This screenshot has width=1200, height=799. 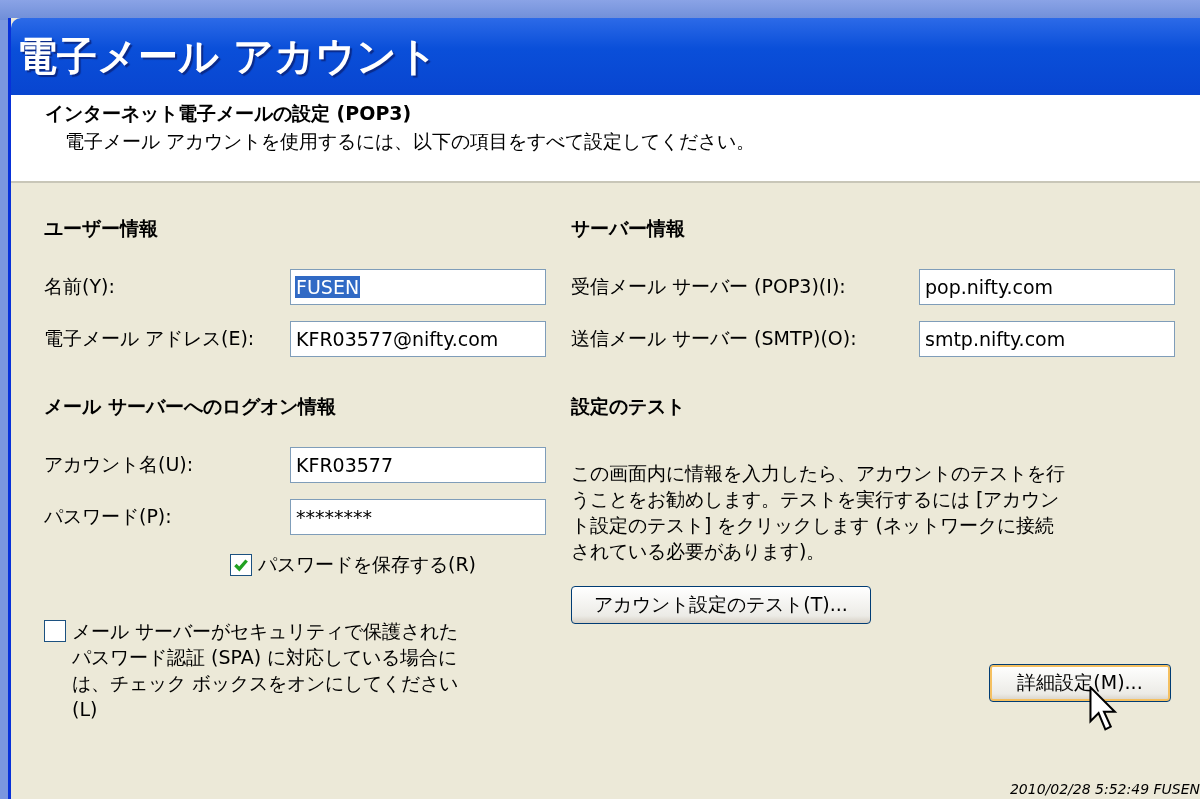 What do you see at coordinates (418, 339) in the screenshot?
I see `input-field: KFR03577@nifty.com` at bounding box center [418, 339].